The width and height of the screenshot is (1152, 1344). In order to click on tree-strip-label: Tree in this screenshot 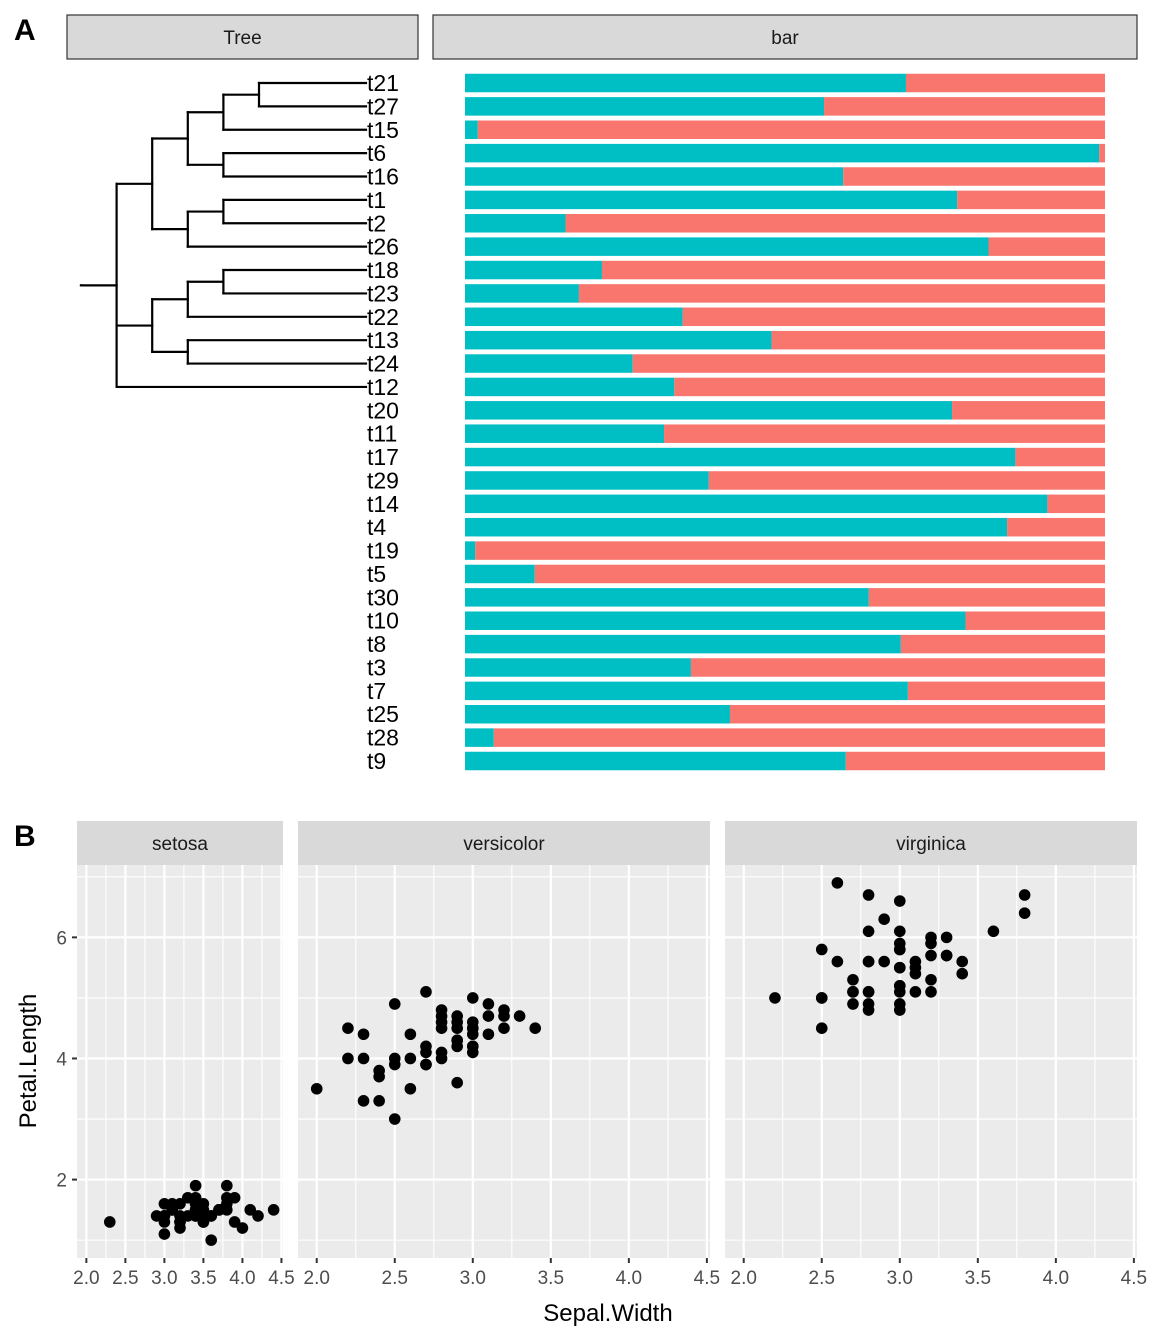, I will do `click(242, 38)`.